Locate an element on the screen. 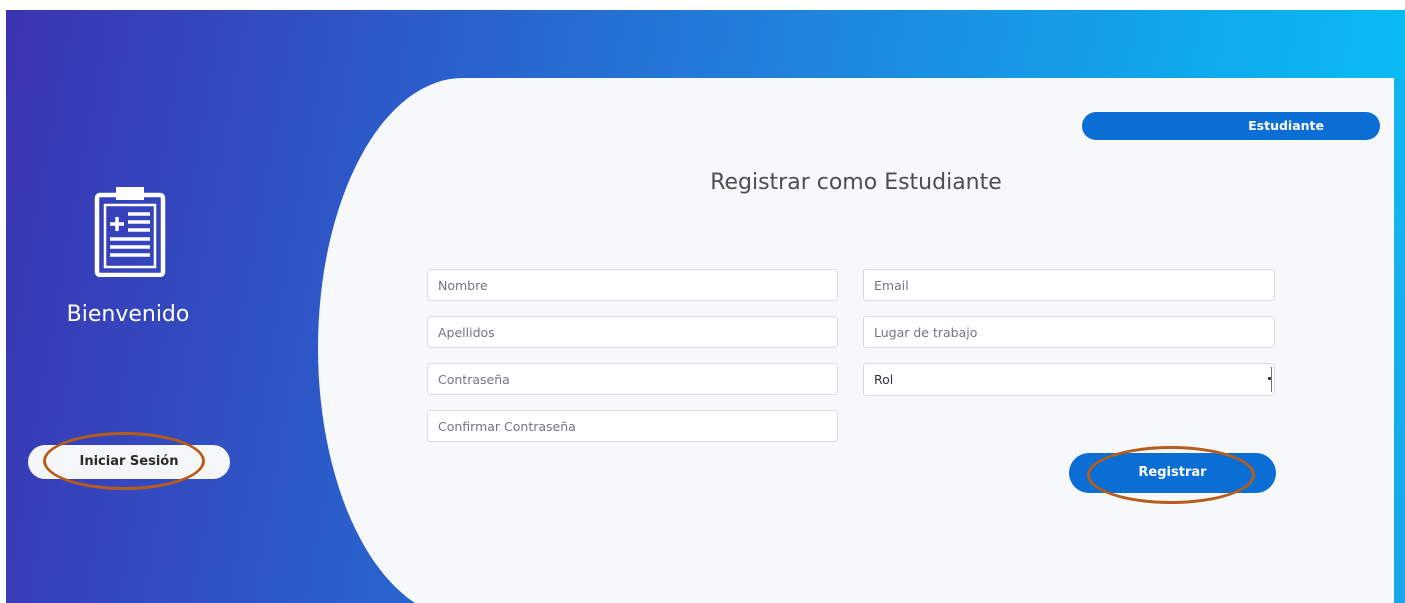  clipboard-medical-icon is located at coordinates (130, 232).